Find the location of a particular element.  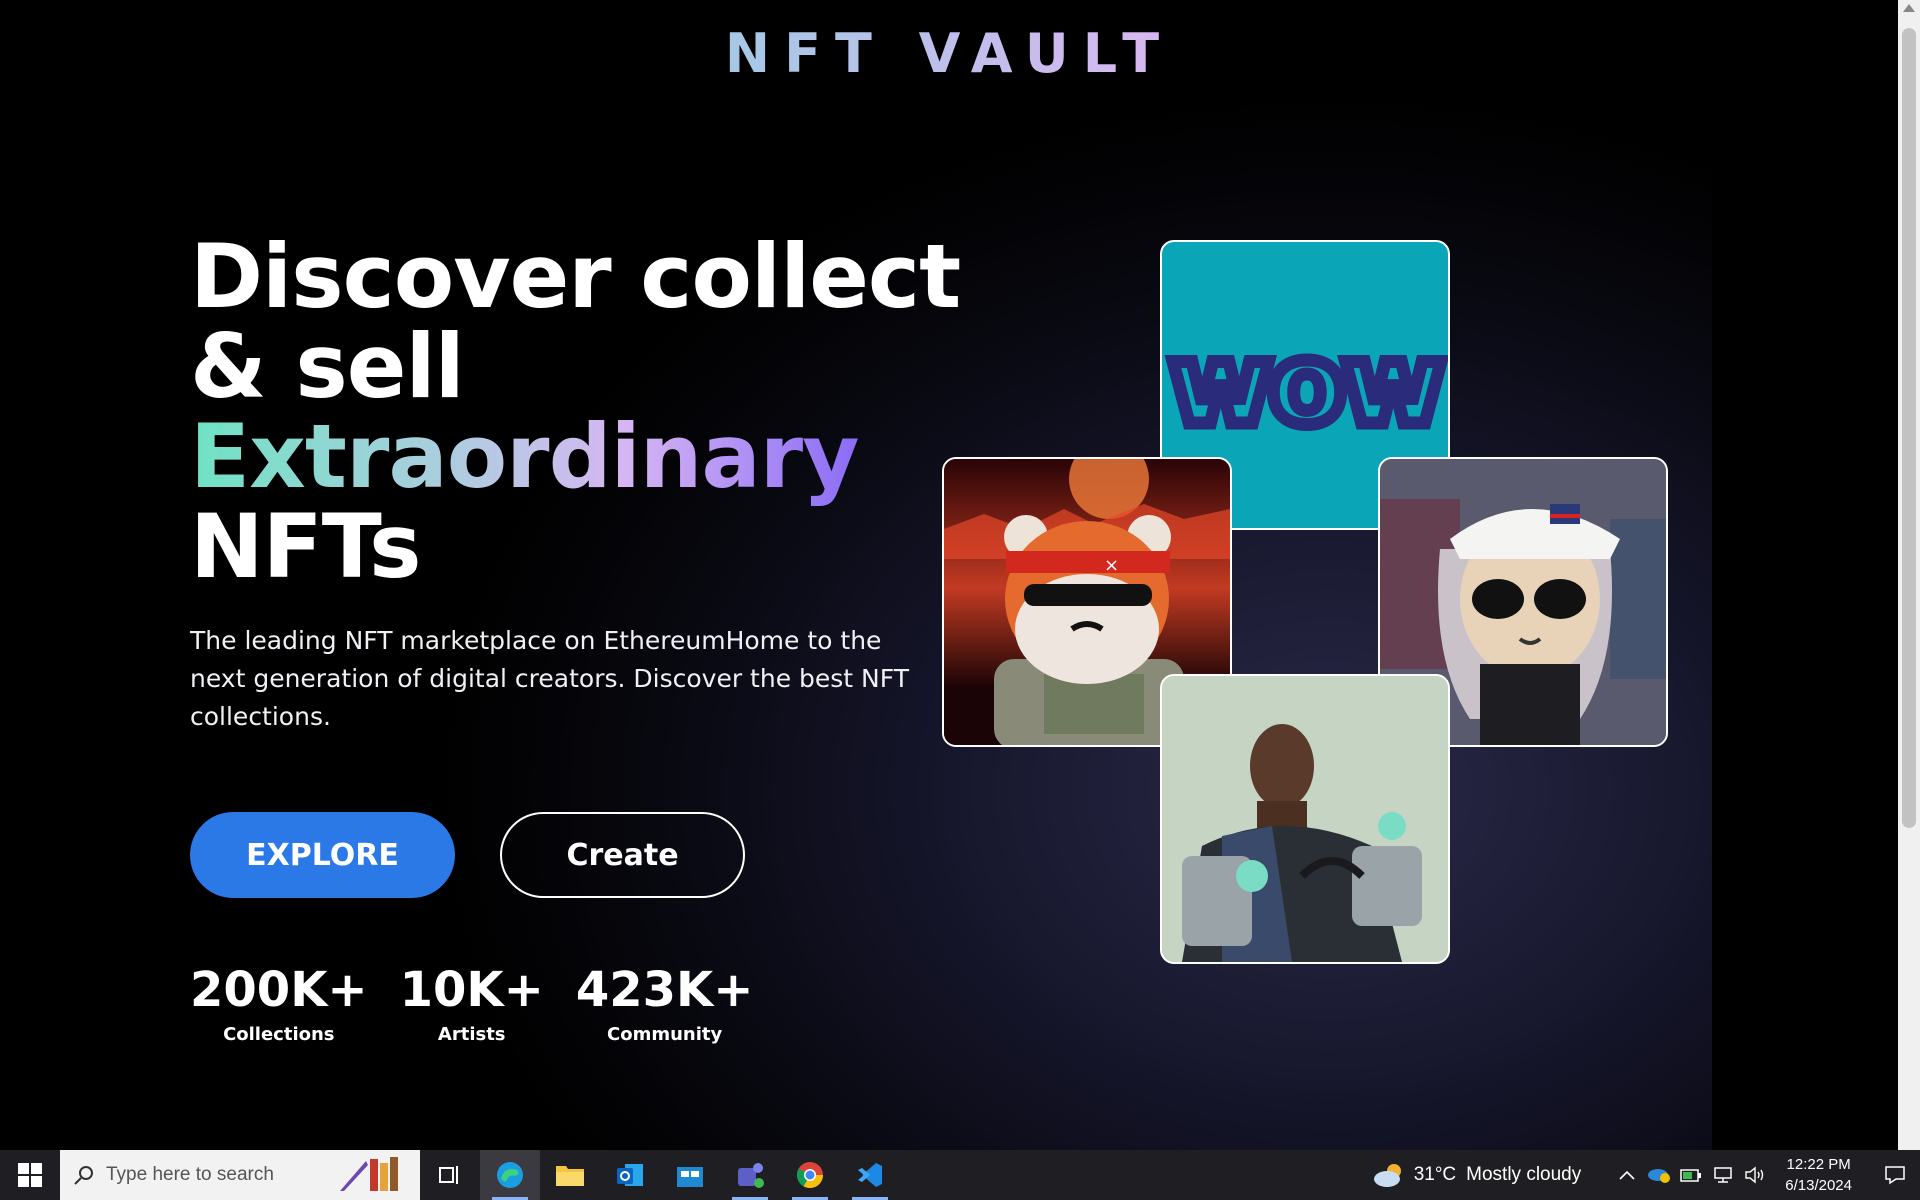

stat-artists: 10K+ Artists is located at coordinates (472, 1003).